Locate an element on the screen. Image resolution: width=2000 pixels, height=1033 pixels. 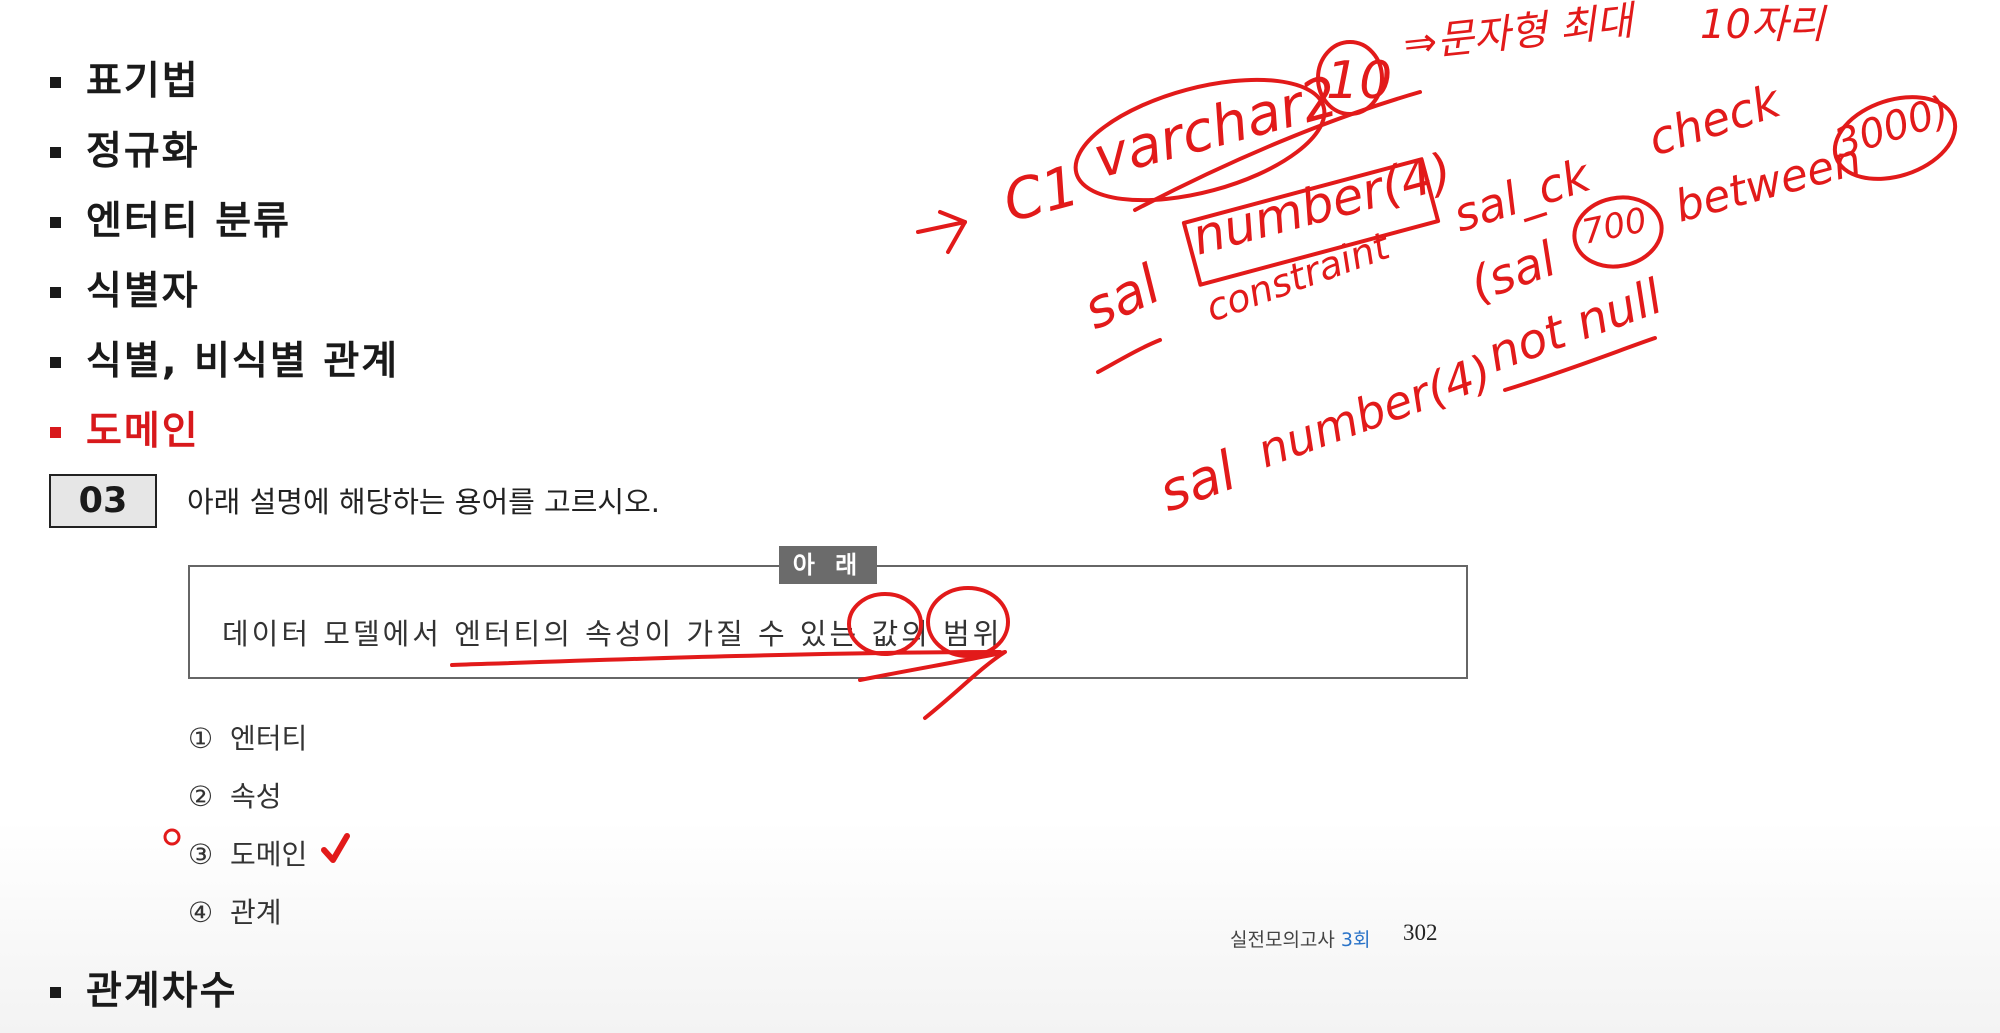
question-number: 03 is located at coordinates (103, 501).